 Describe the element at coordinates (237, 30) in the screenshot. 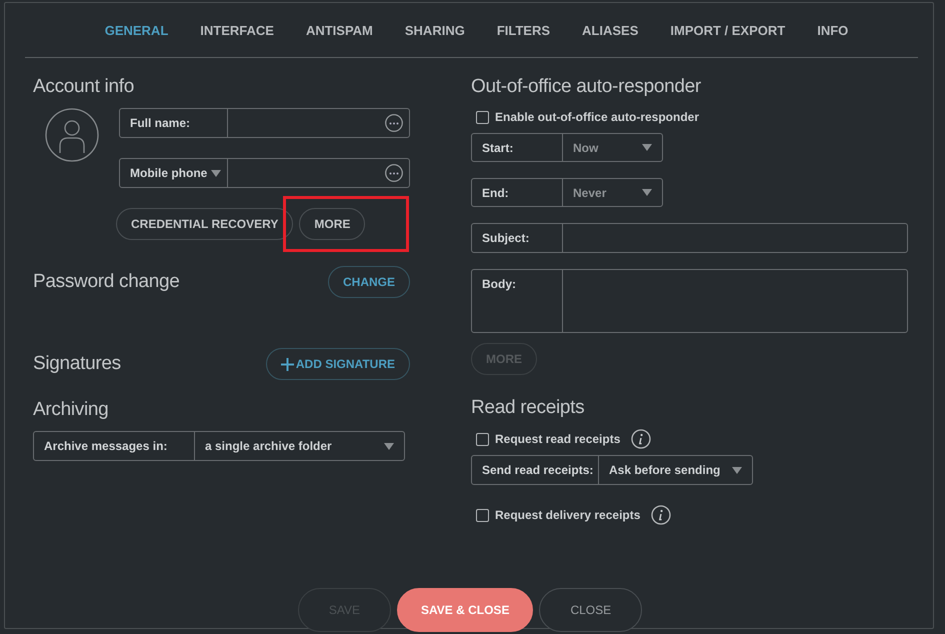

I see `settings-tab: INTERFACE` at that location.